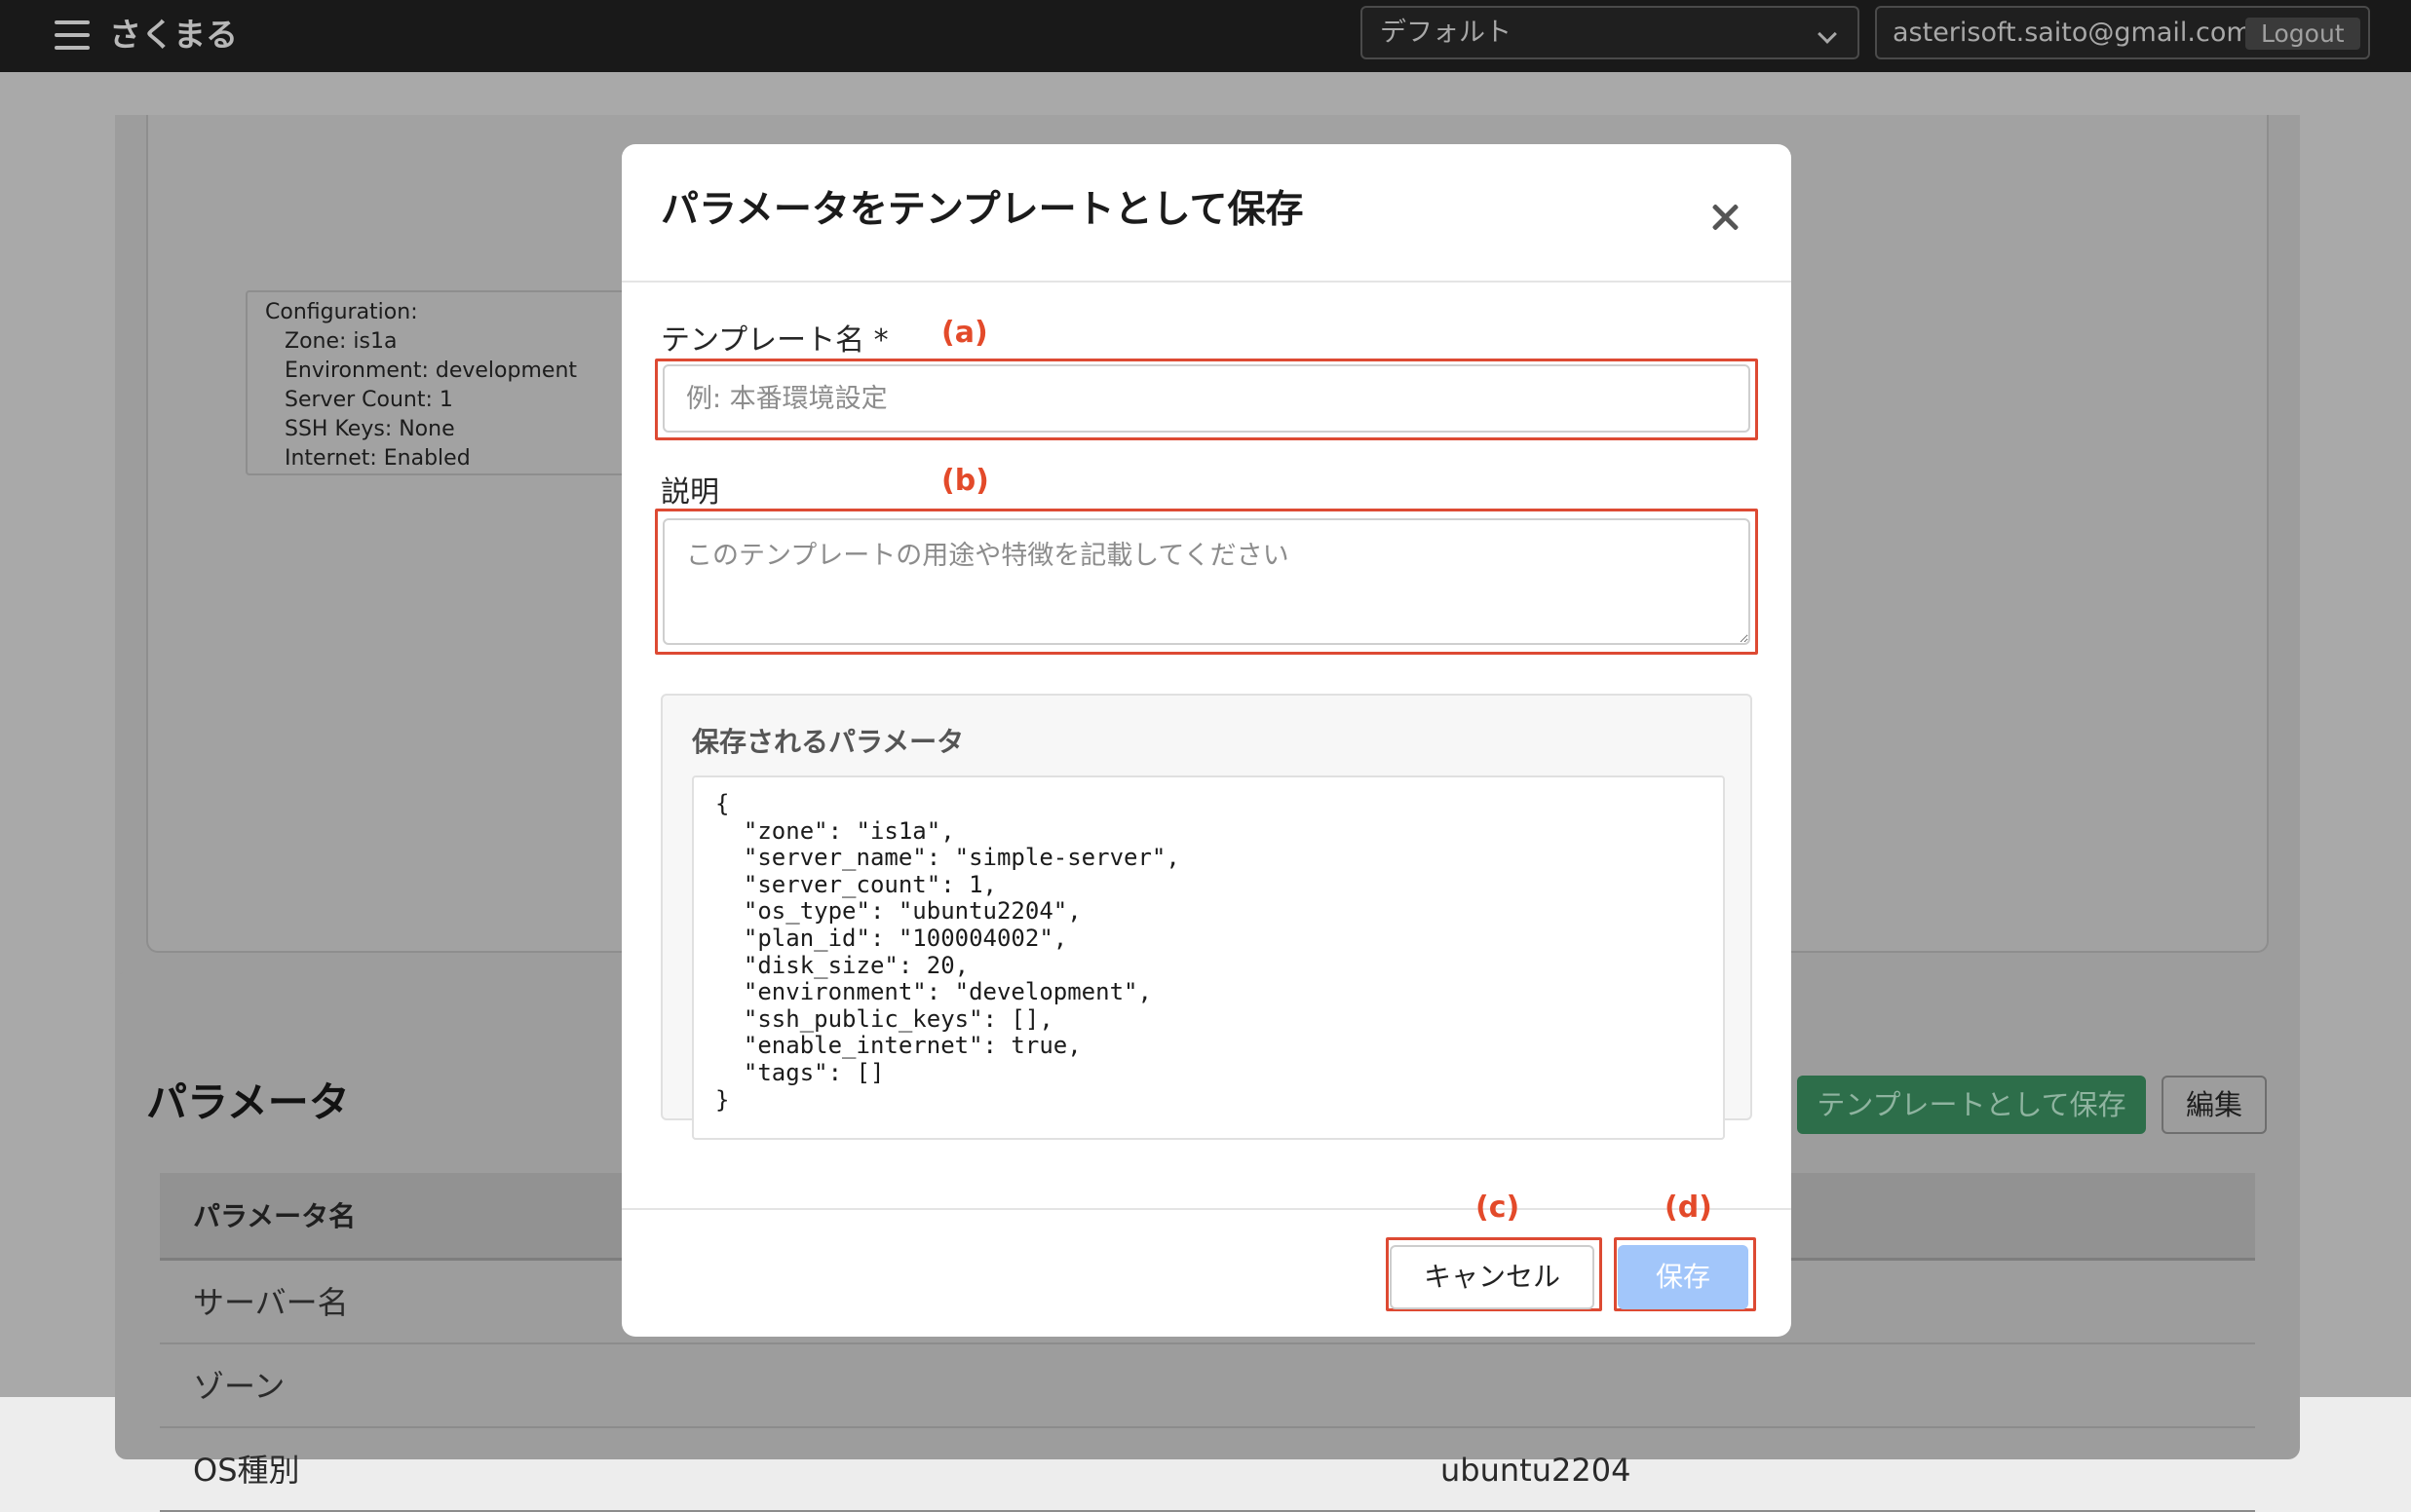 The image size is (2411, 1512). What do you see at coordinates (2214, 1105) in the screenshot?
I see `edit-button: 編集` at bounding box center [2214, 1105].